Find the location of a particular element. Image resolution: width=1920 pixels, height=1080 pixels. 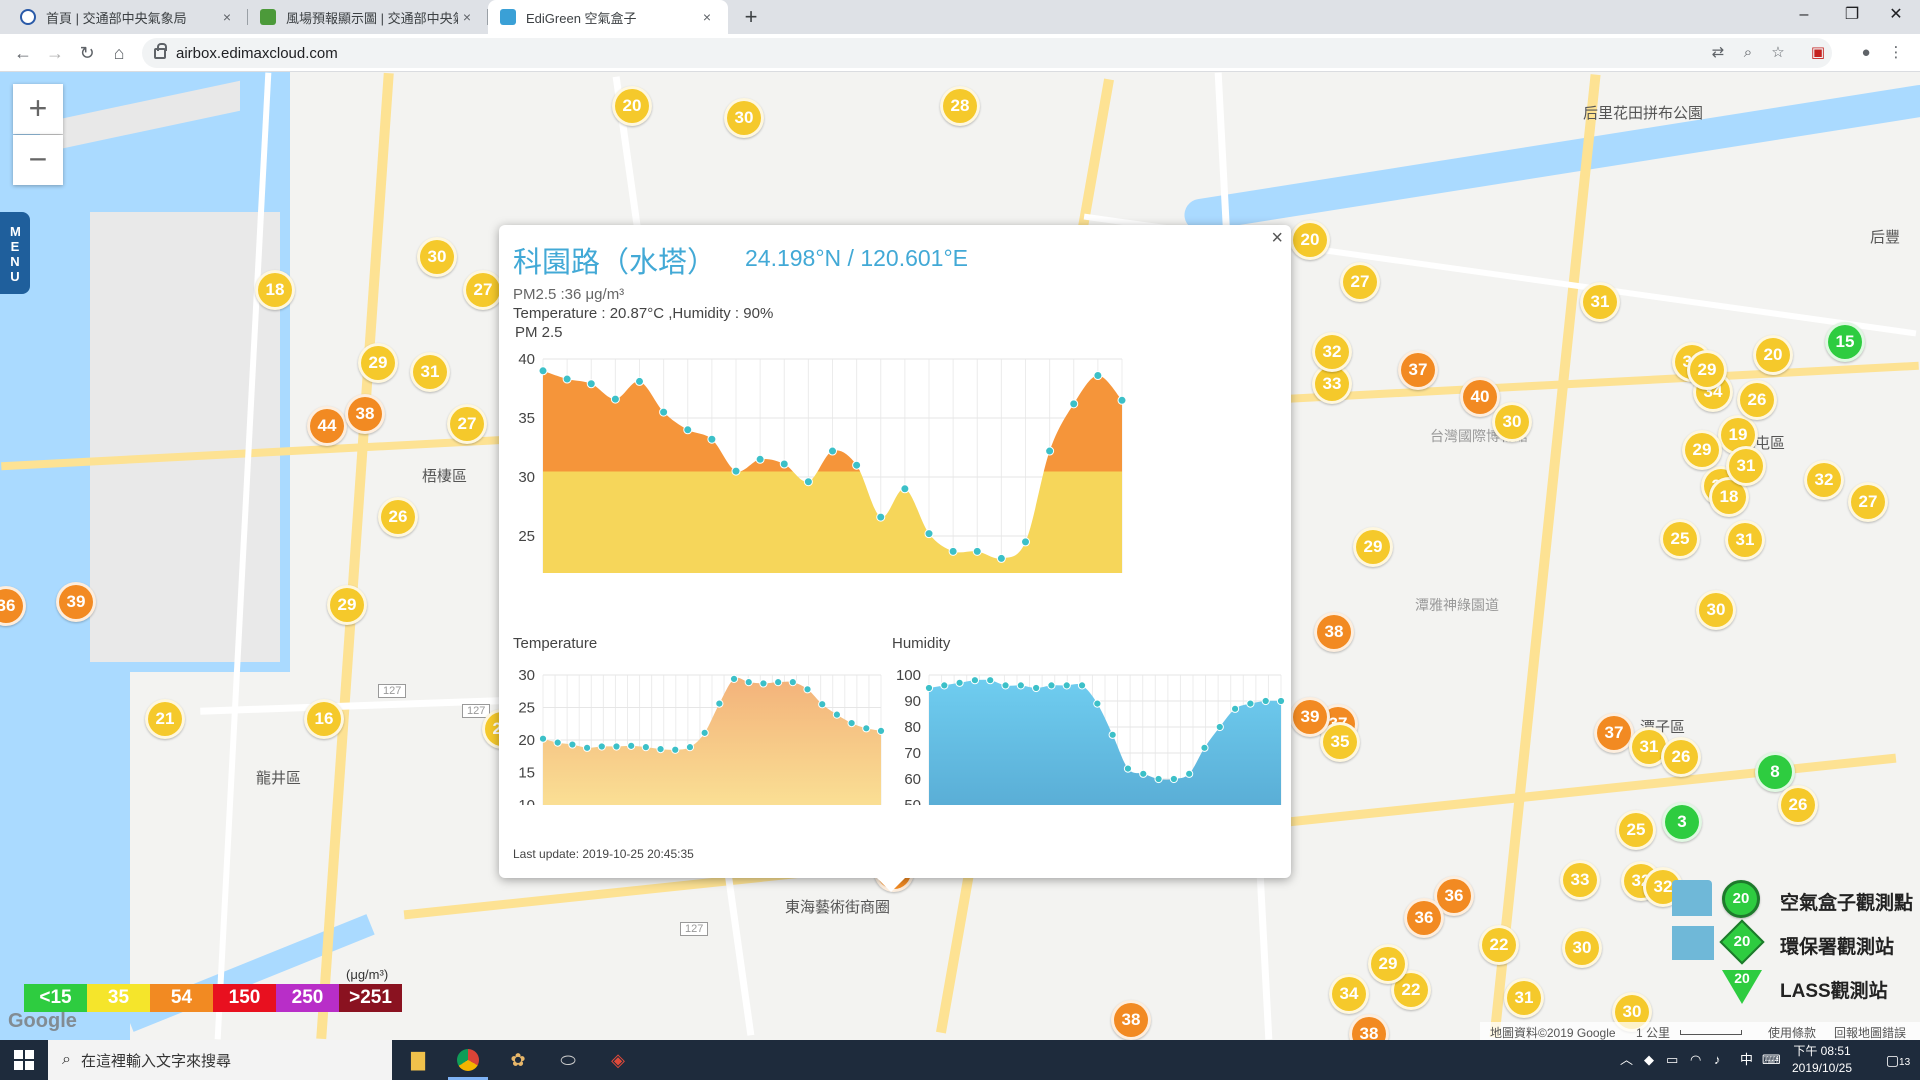

menu-button: MENU is located at coordinates (15, 253).